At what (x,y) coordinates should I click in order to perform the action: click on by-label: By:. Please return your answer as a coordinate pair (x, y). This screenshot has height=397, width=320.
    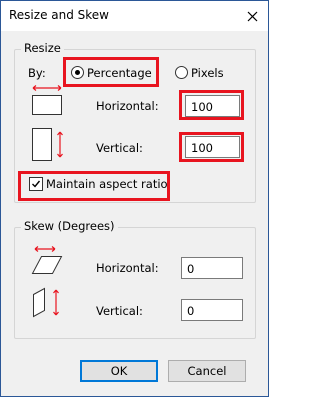
    Looking at the image, I should click on (37, 73).